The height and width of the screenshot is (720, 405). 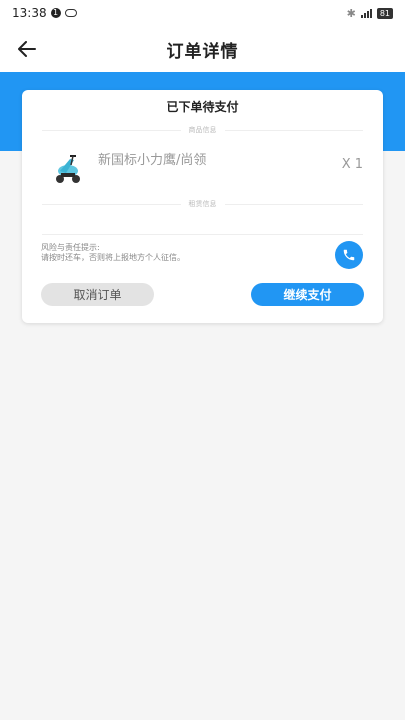 I want to click on link-icon, so click(x=70, y=13).